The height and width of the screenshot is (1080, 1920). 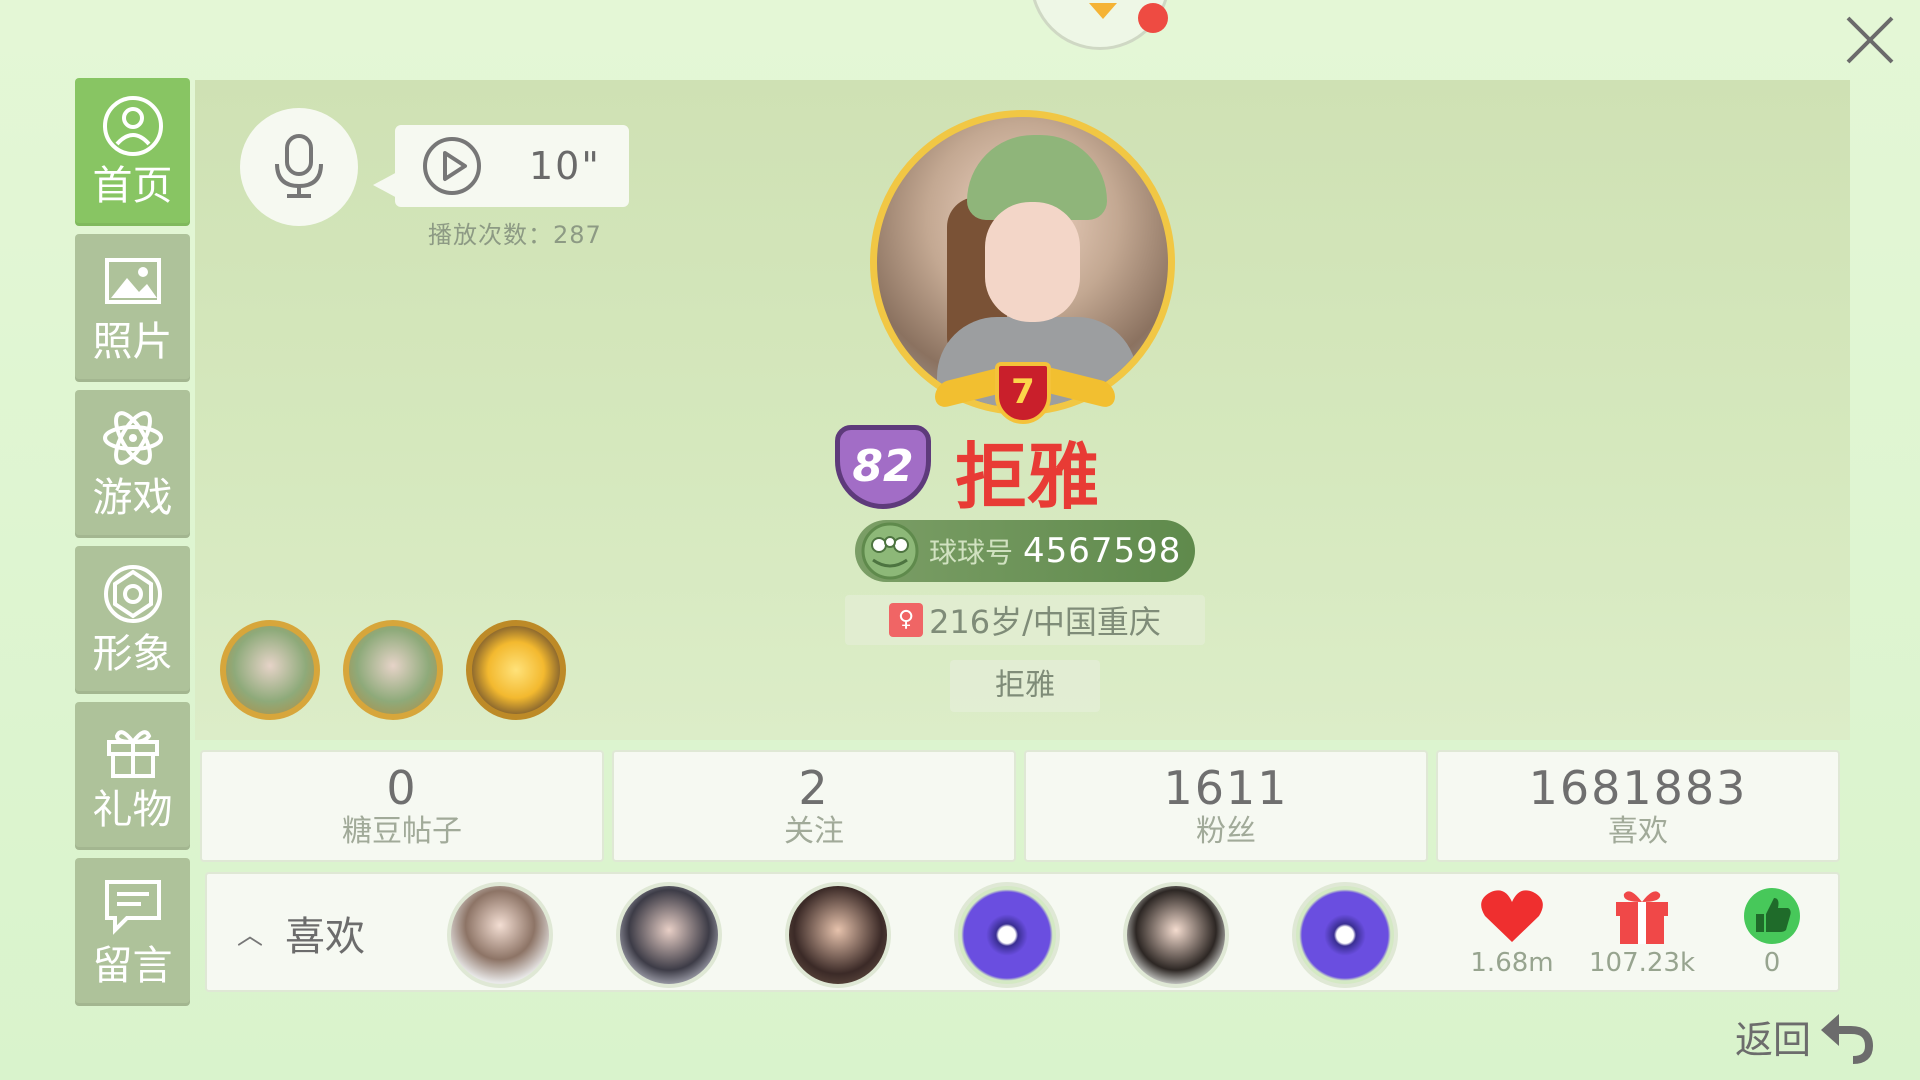 What do you see at coordinates (1772, 963) in the screenshot?
I see `mini-stat-value: 0` at bounding box center [1772, 963].